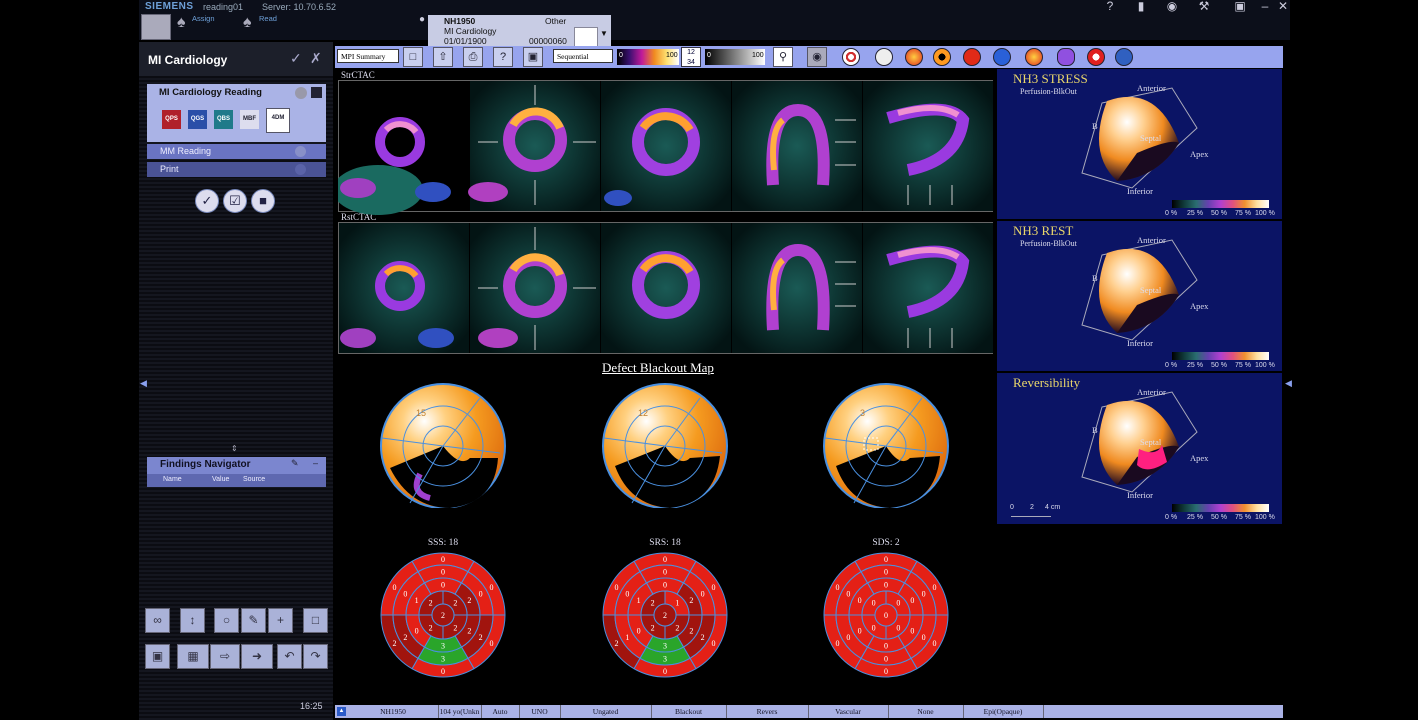 The image size is (1418, 720). I want to click on layout-icon: ▦, so click(193, 656).